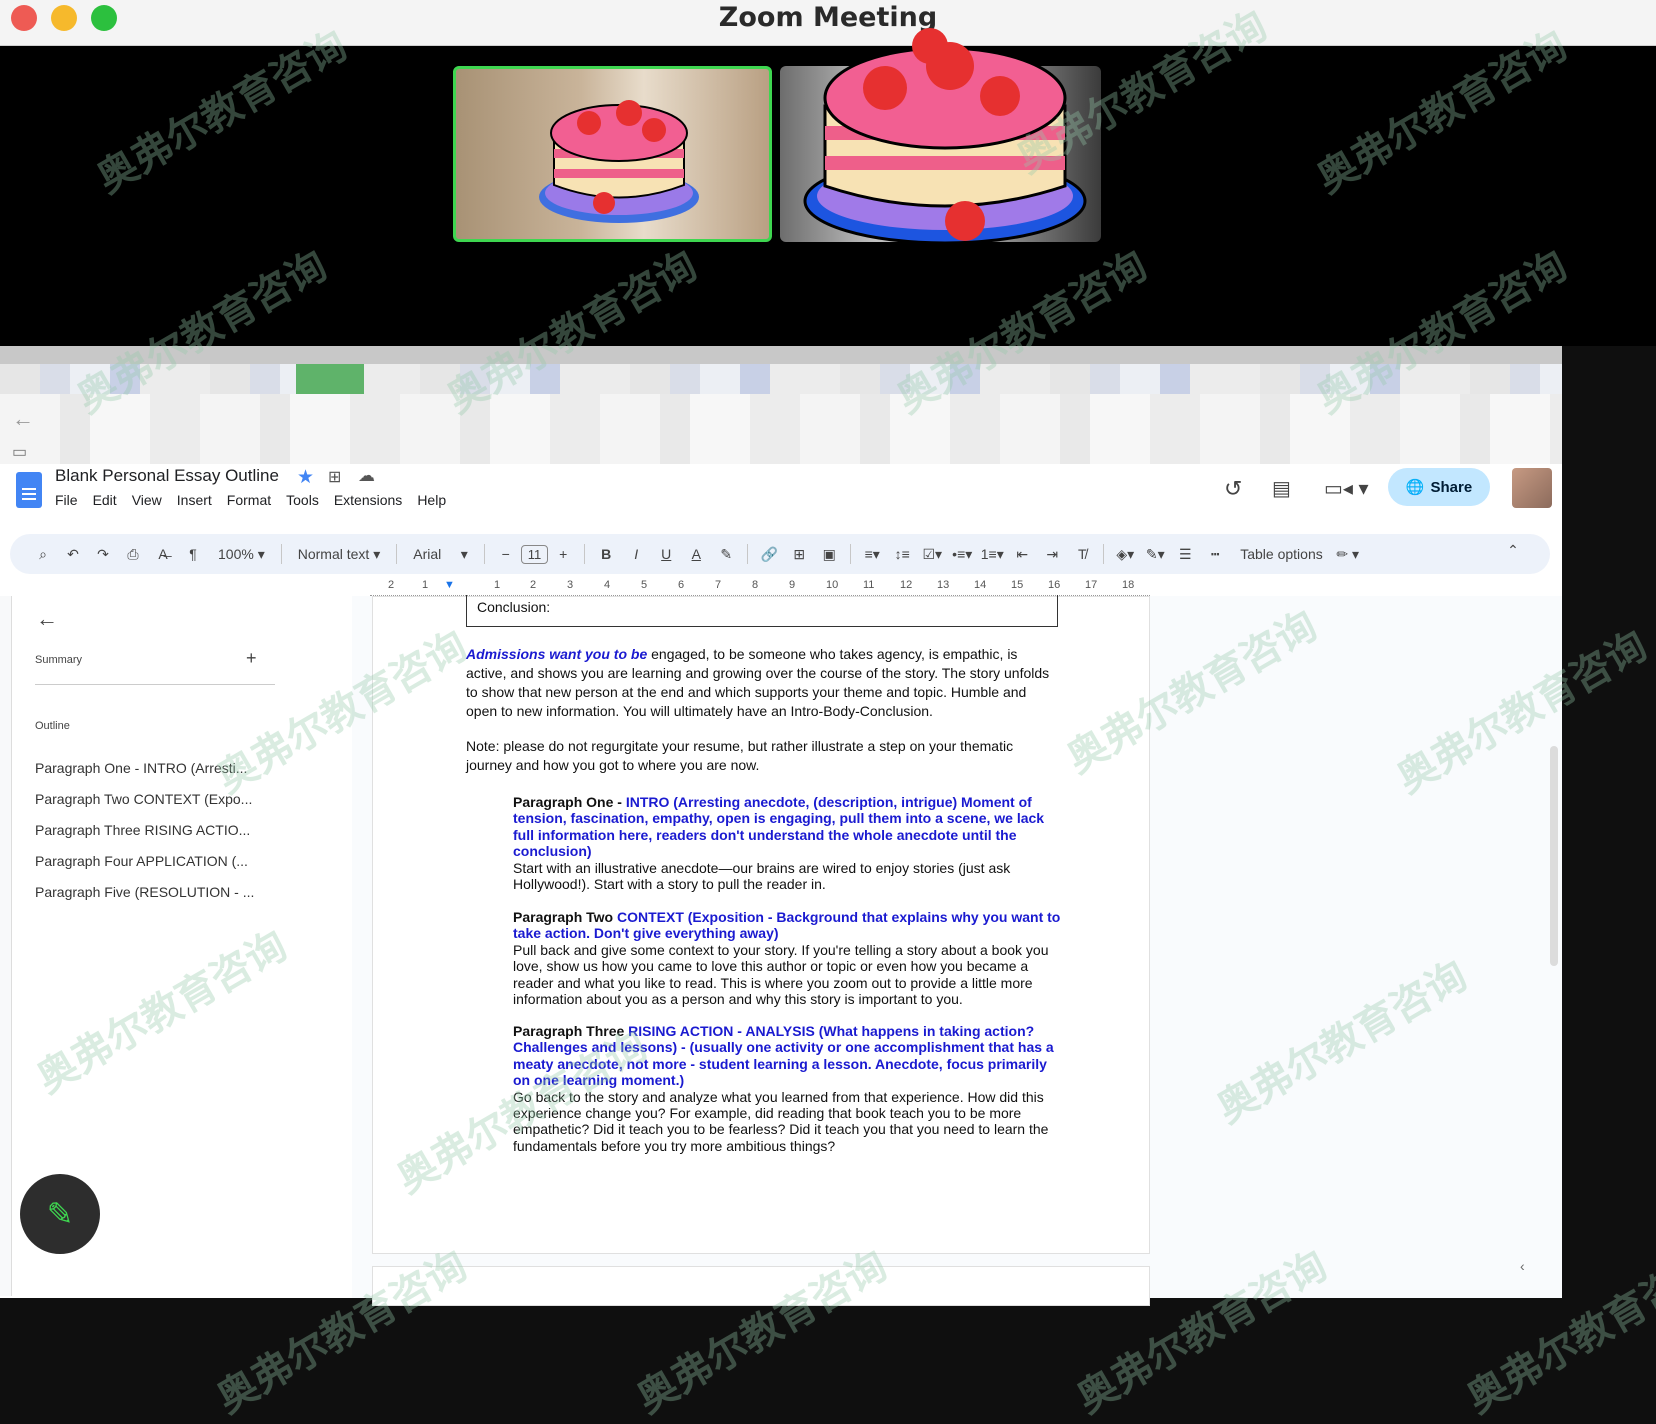 Image resolution: width=1656 pixels, height=1424 pixels. I want to click on zoom-value: 100%, so click(236, 553).